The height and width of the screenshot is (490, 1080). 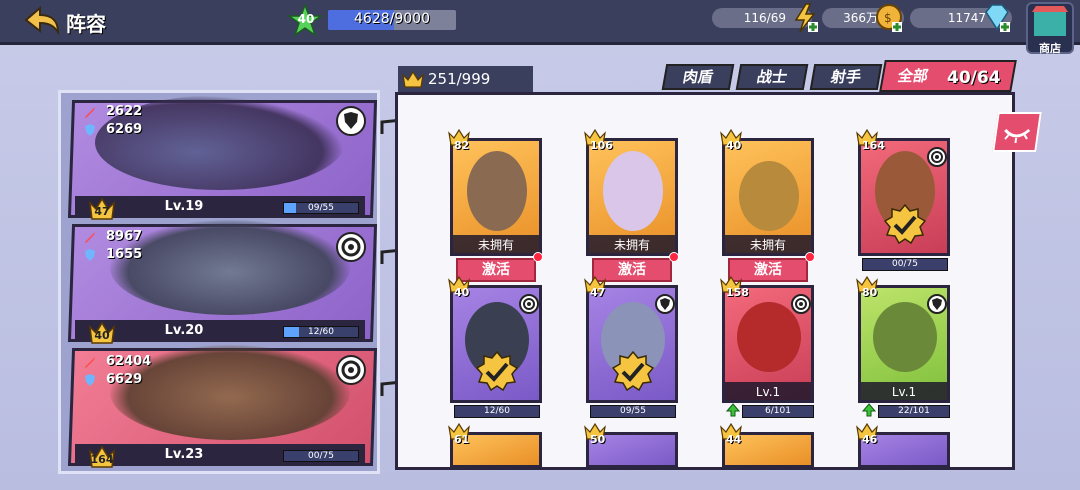 What do you see at coordinates (230, 267) in the screenshot?
I see `team-2-heroes-art` at bounding box center [230, 267].